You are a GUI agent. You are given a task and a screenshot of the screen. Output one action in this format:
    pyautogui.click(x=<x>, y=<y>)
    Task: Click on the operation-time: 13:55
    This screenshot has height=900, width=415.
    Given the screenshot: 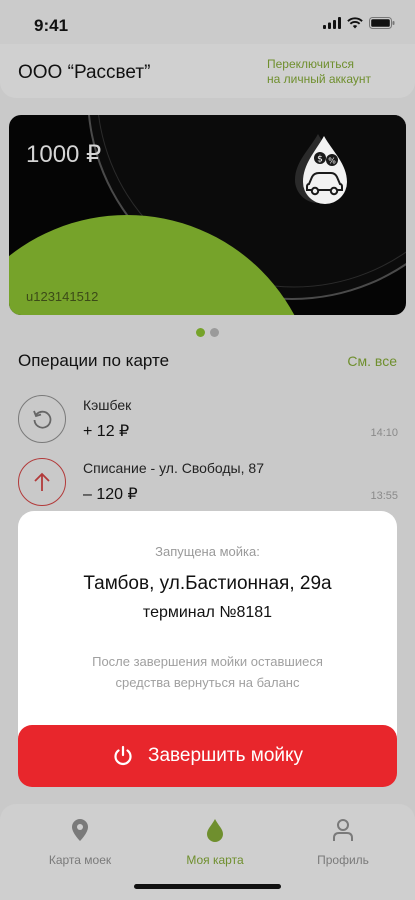 What is the action you would take?
    pyautogui.click(x=384, y=496)
    